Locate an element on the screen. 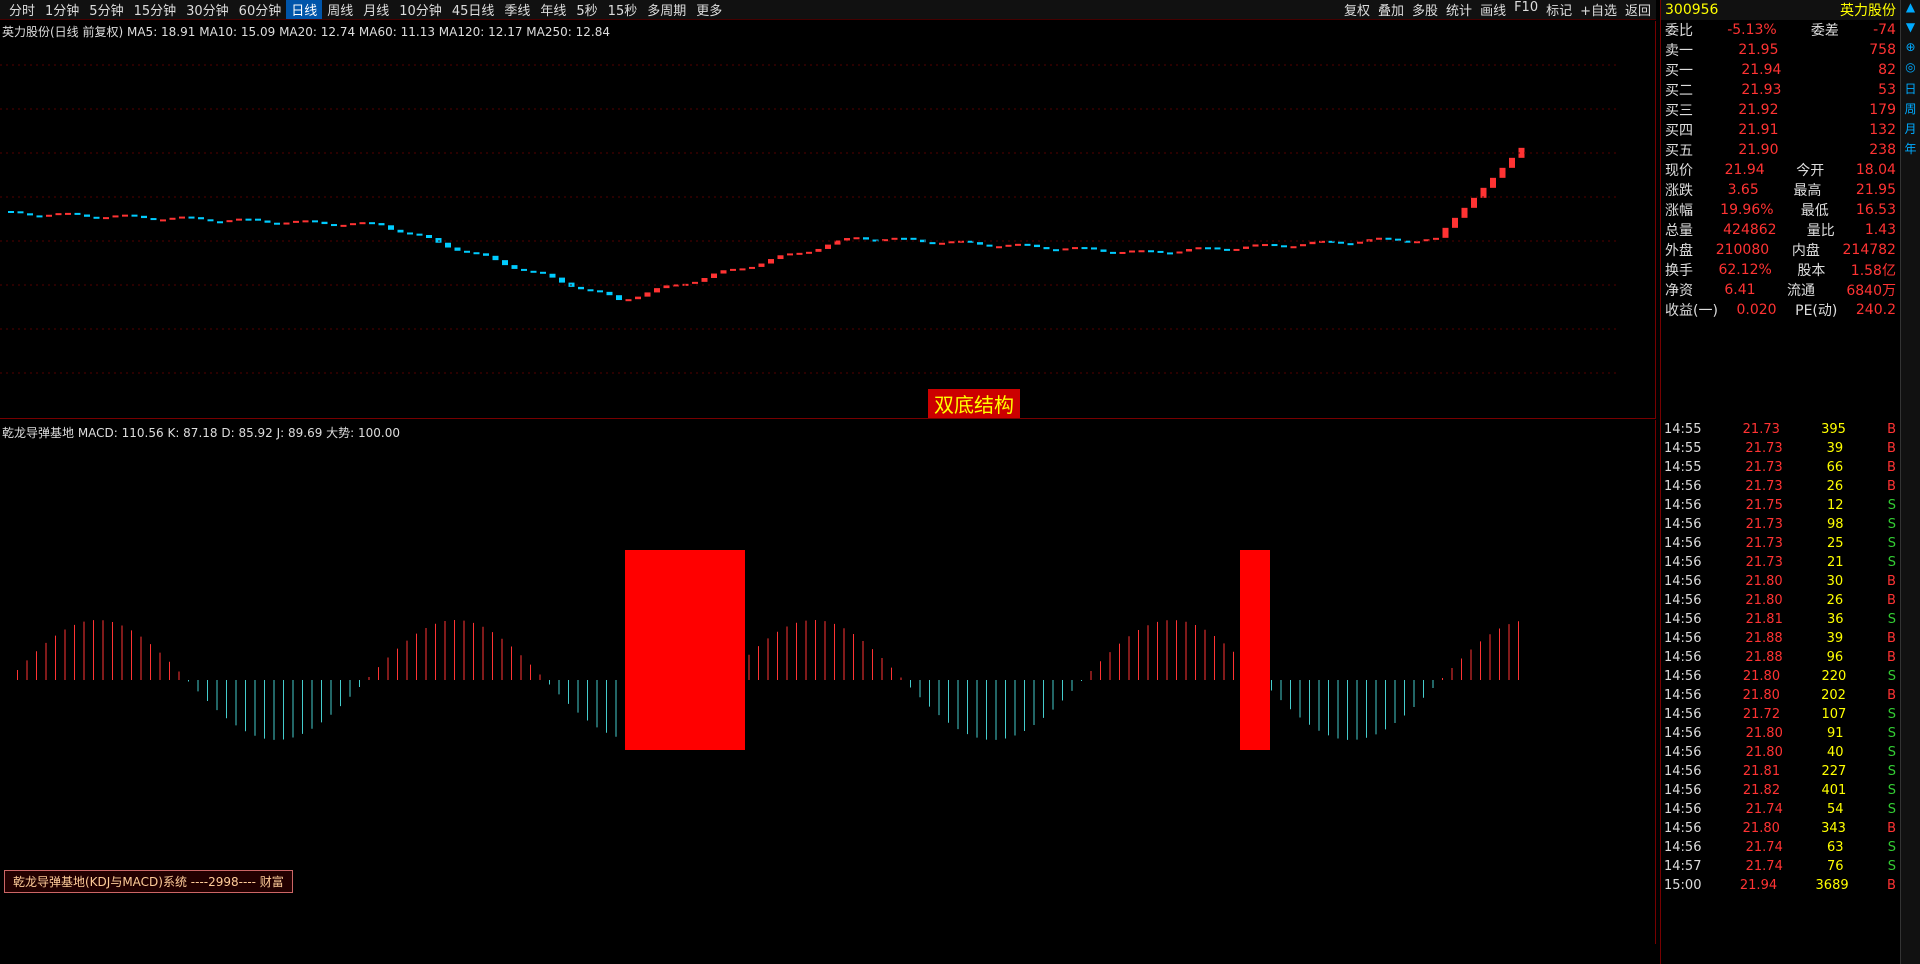 The image size is (1920, 964). tool-4: 画线 is located at coordinates (1493, 9).